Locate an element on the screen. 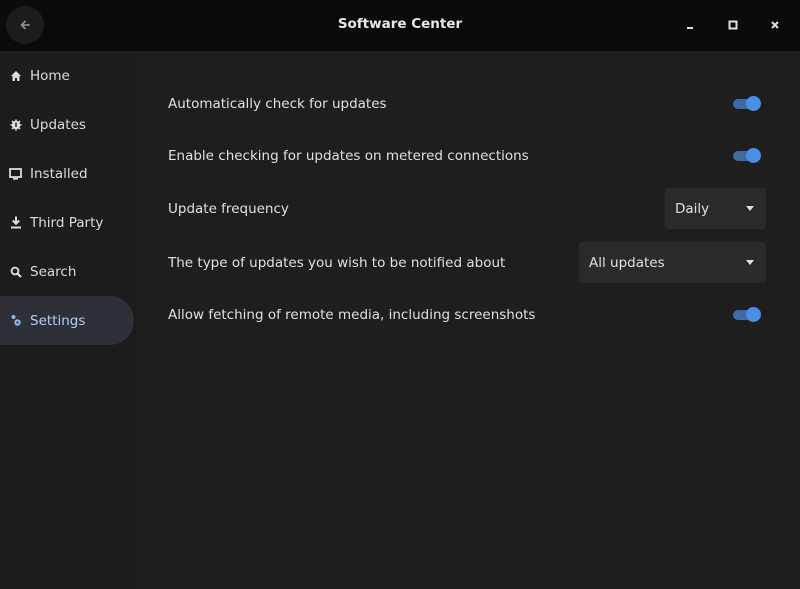  sidebar-item-home: Home is located at coordinates (67, 75).